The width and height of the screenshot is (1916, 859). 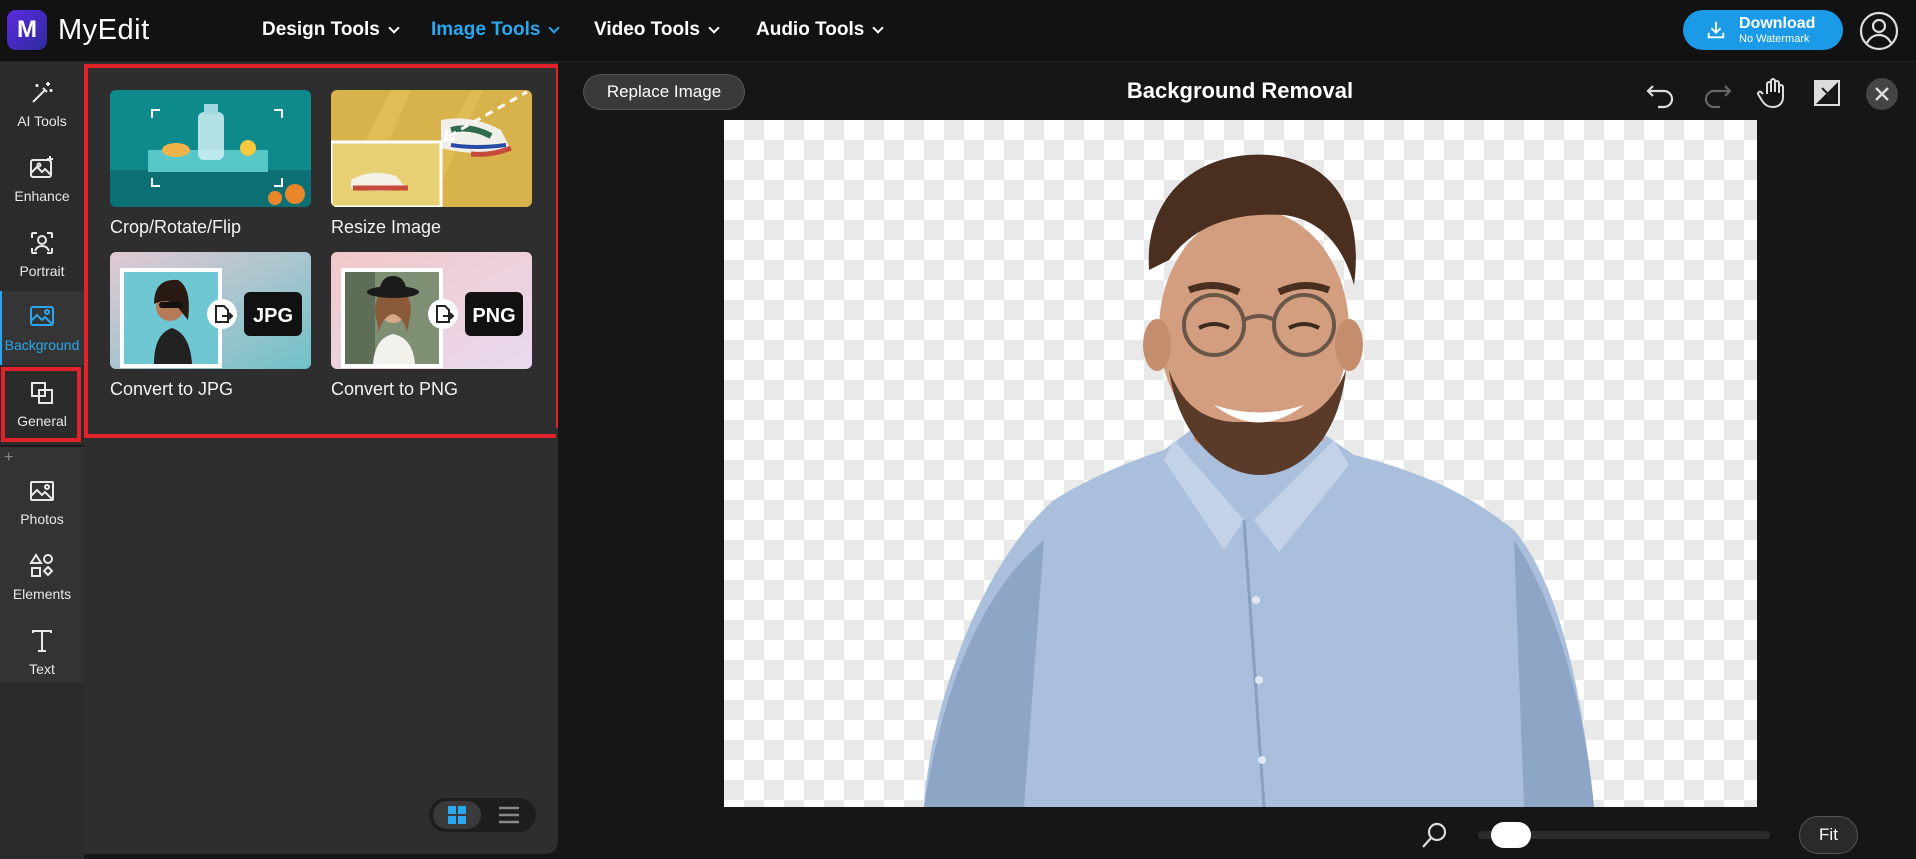 I want to click on rail-item-ai-tools: AI Tools, so click(x=42, y=104).